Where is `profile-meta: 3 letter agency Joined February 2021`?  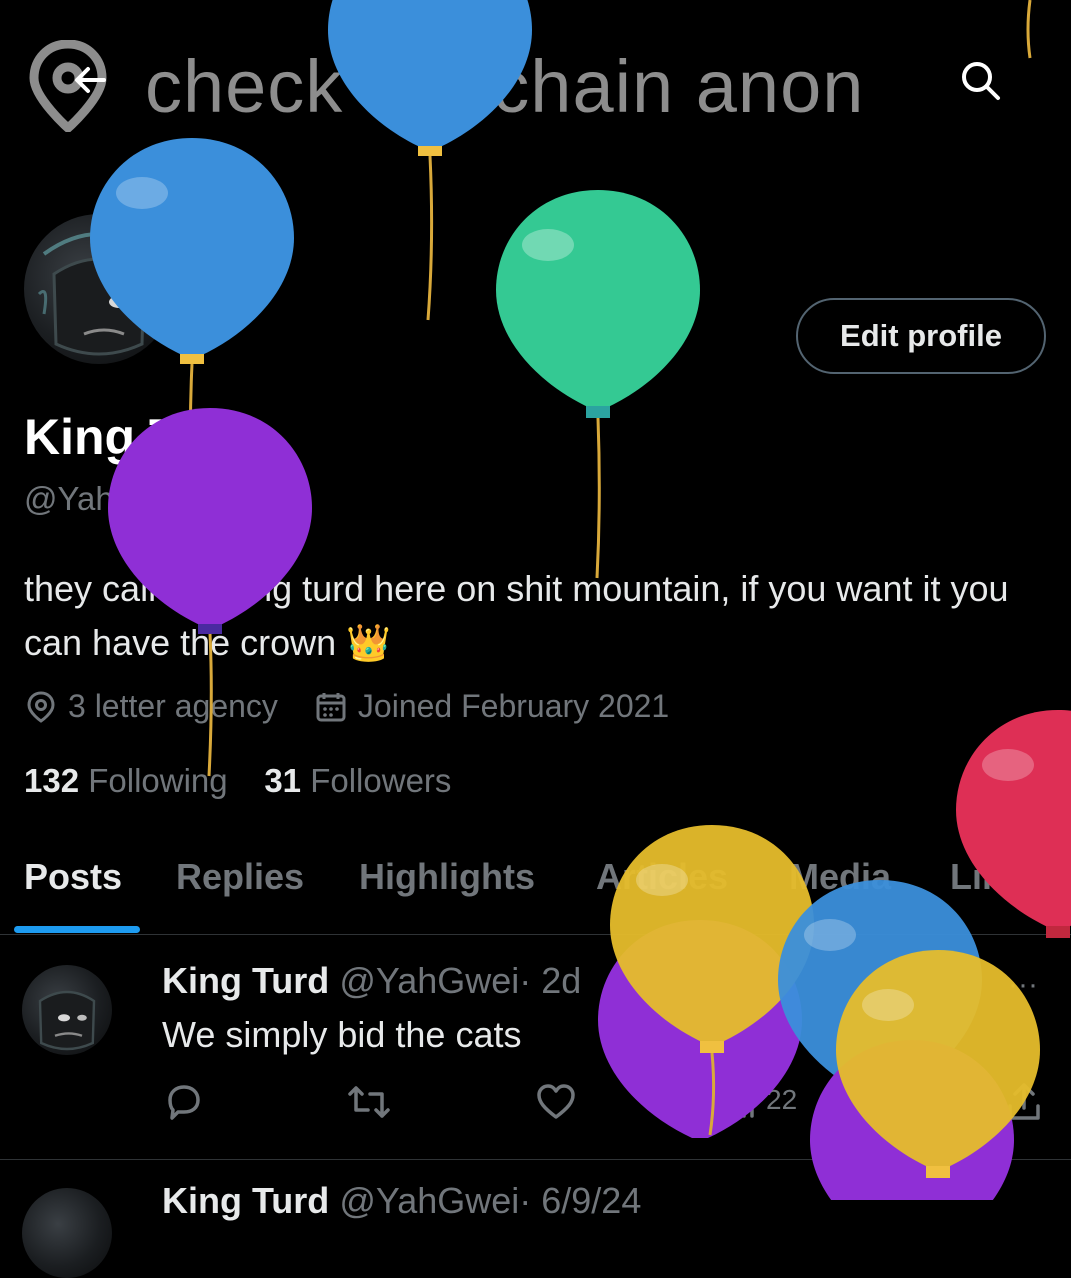
profile-meta: 3 letter agency Joined February 2021 is located at coordinates (359, 706).